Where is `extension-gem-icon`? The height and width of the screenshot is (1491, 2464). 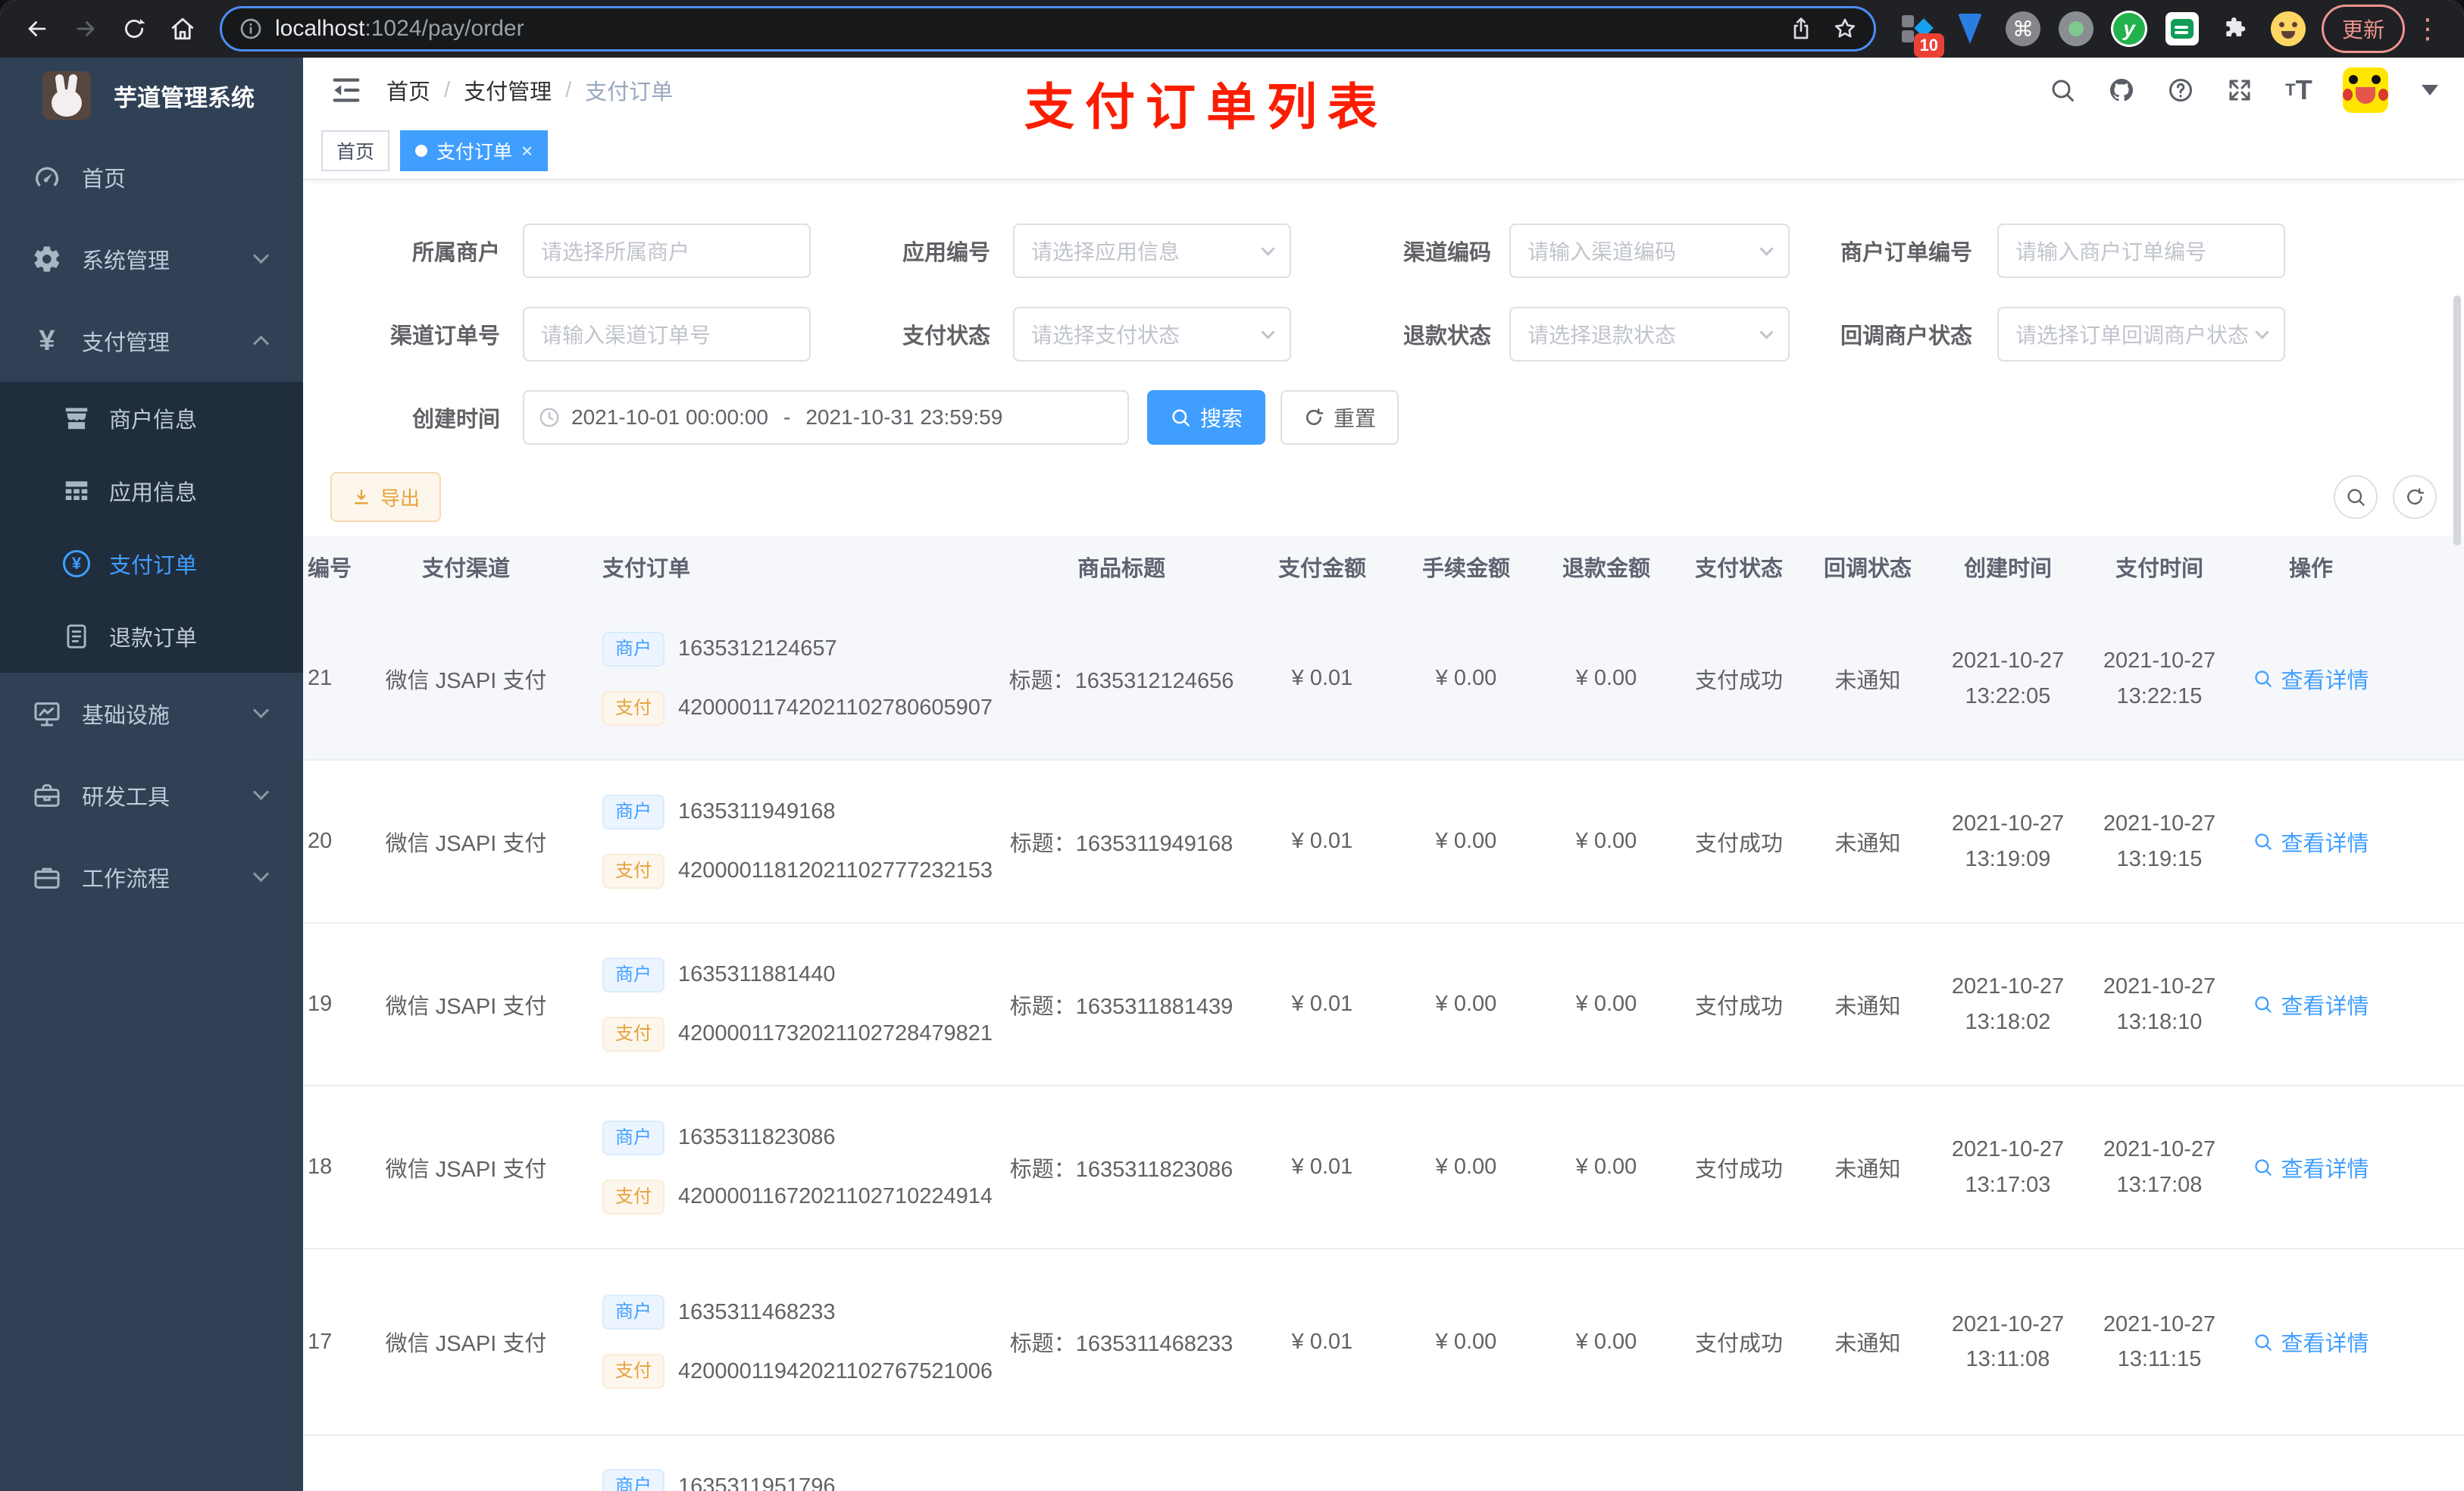 extension-gem-icon is located at coordinates (1970, 28).